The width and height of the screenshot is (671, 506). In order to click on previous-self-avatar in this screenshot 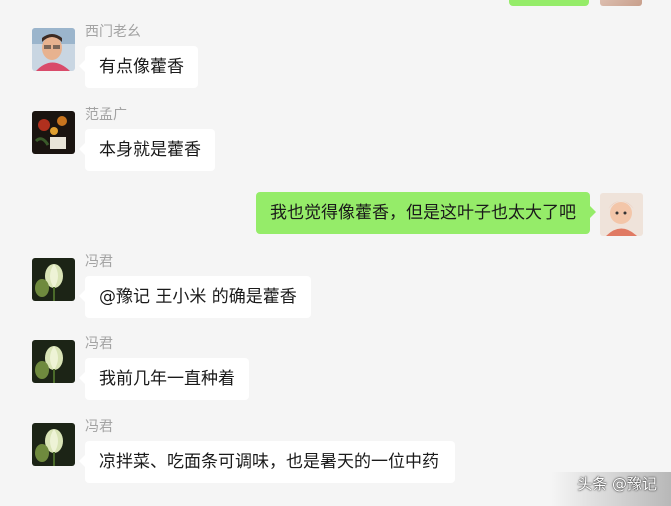, I will do `click(621, 3)`.